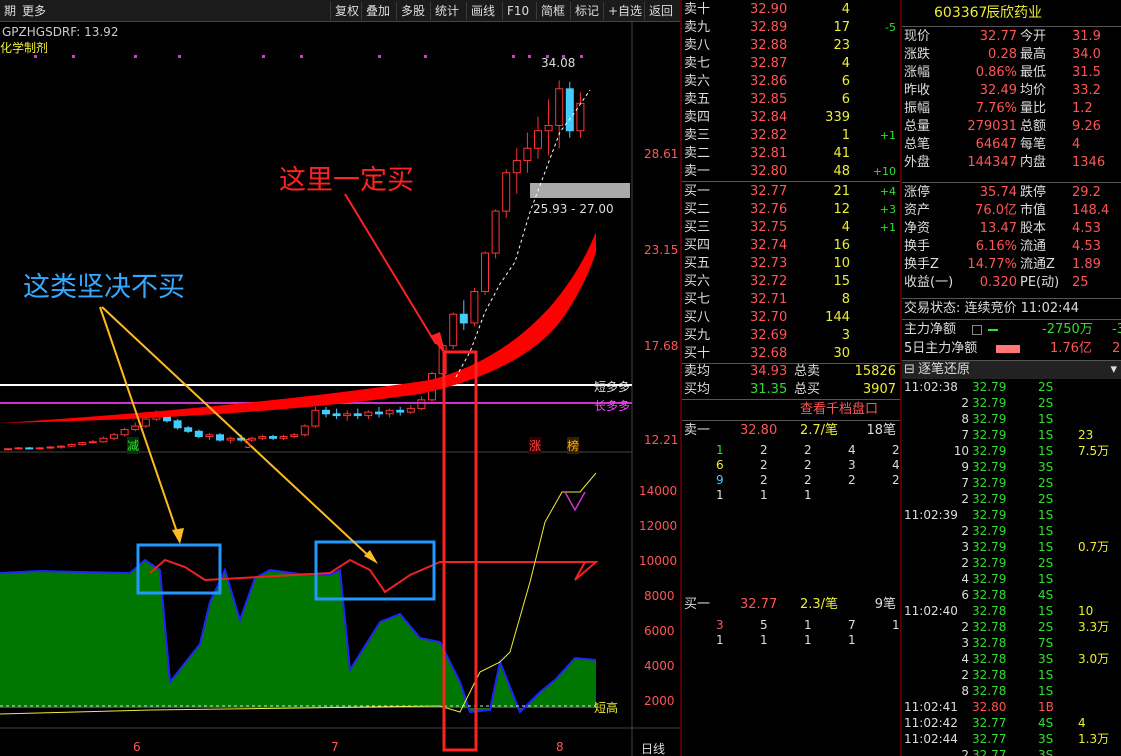  I want to click on order-price: 32.68, so click(769, 353).